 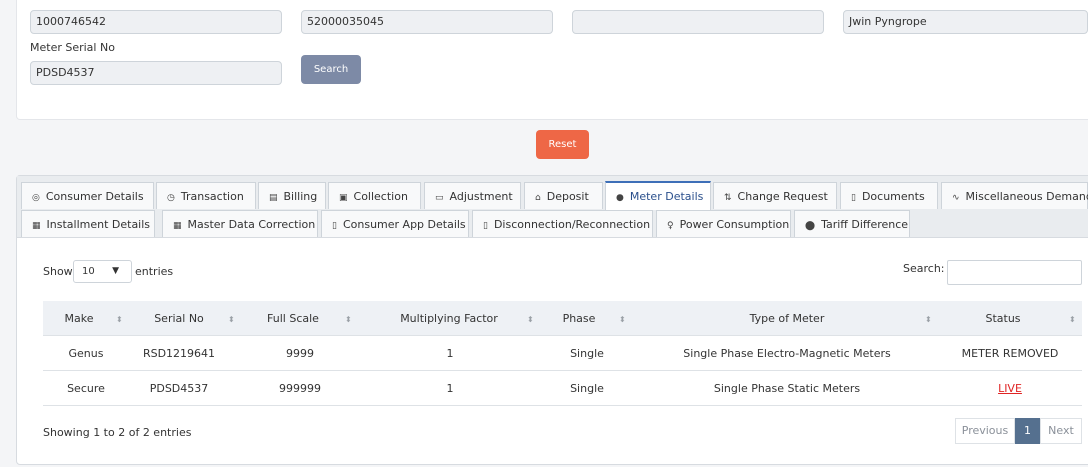 I want to click on cell-make: Genus, so click(x=86, y=353).